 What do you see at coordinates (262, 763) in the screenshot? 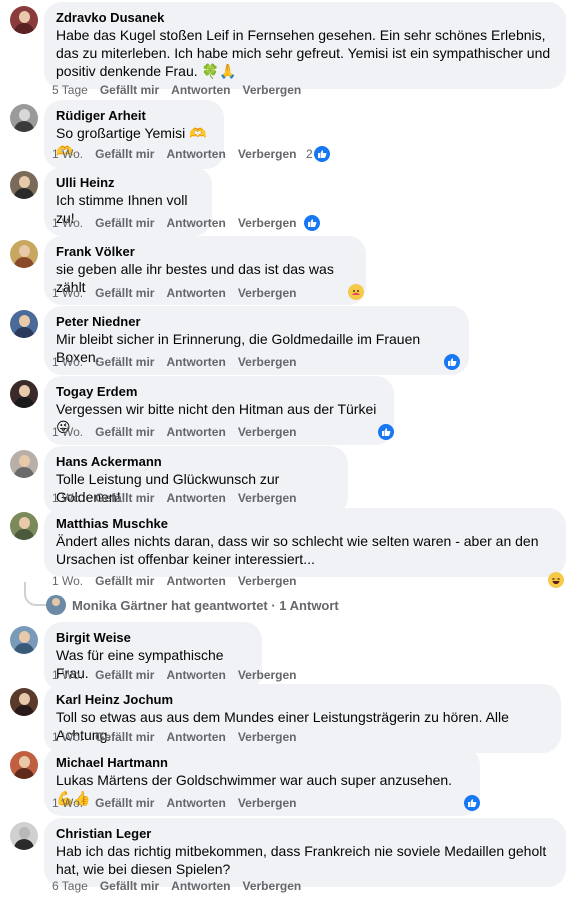
I see `comment-author: Michael Hartmann` at bounding box center [262, 763].